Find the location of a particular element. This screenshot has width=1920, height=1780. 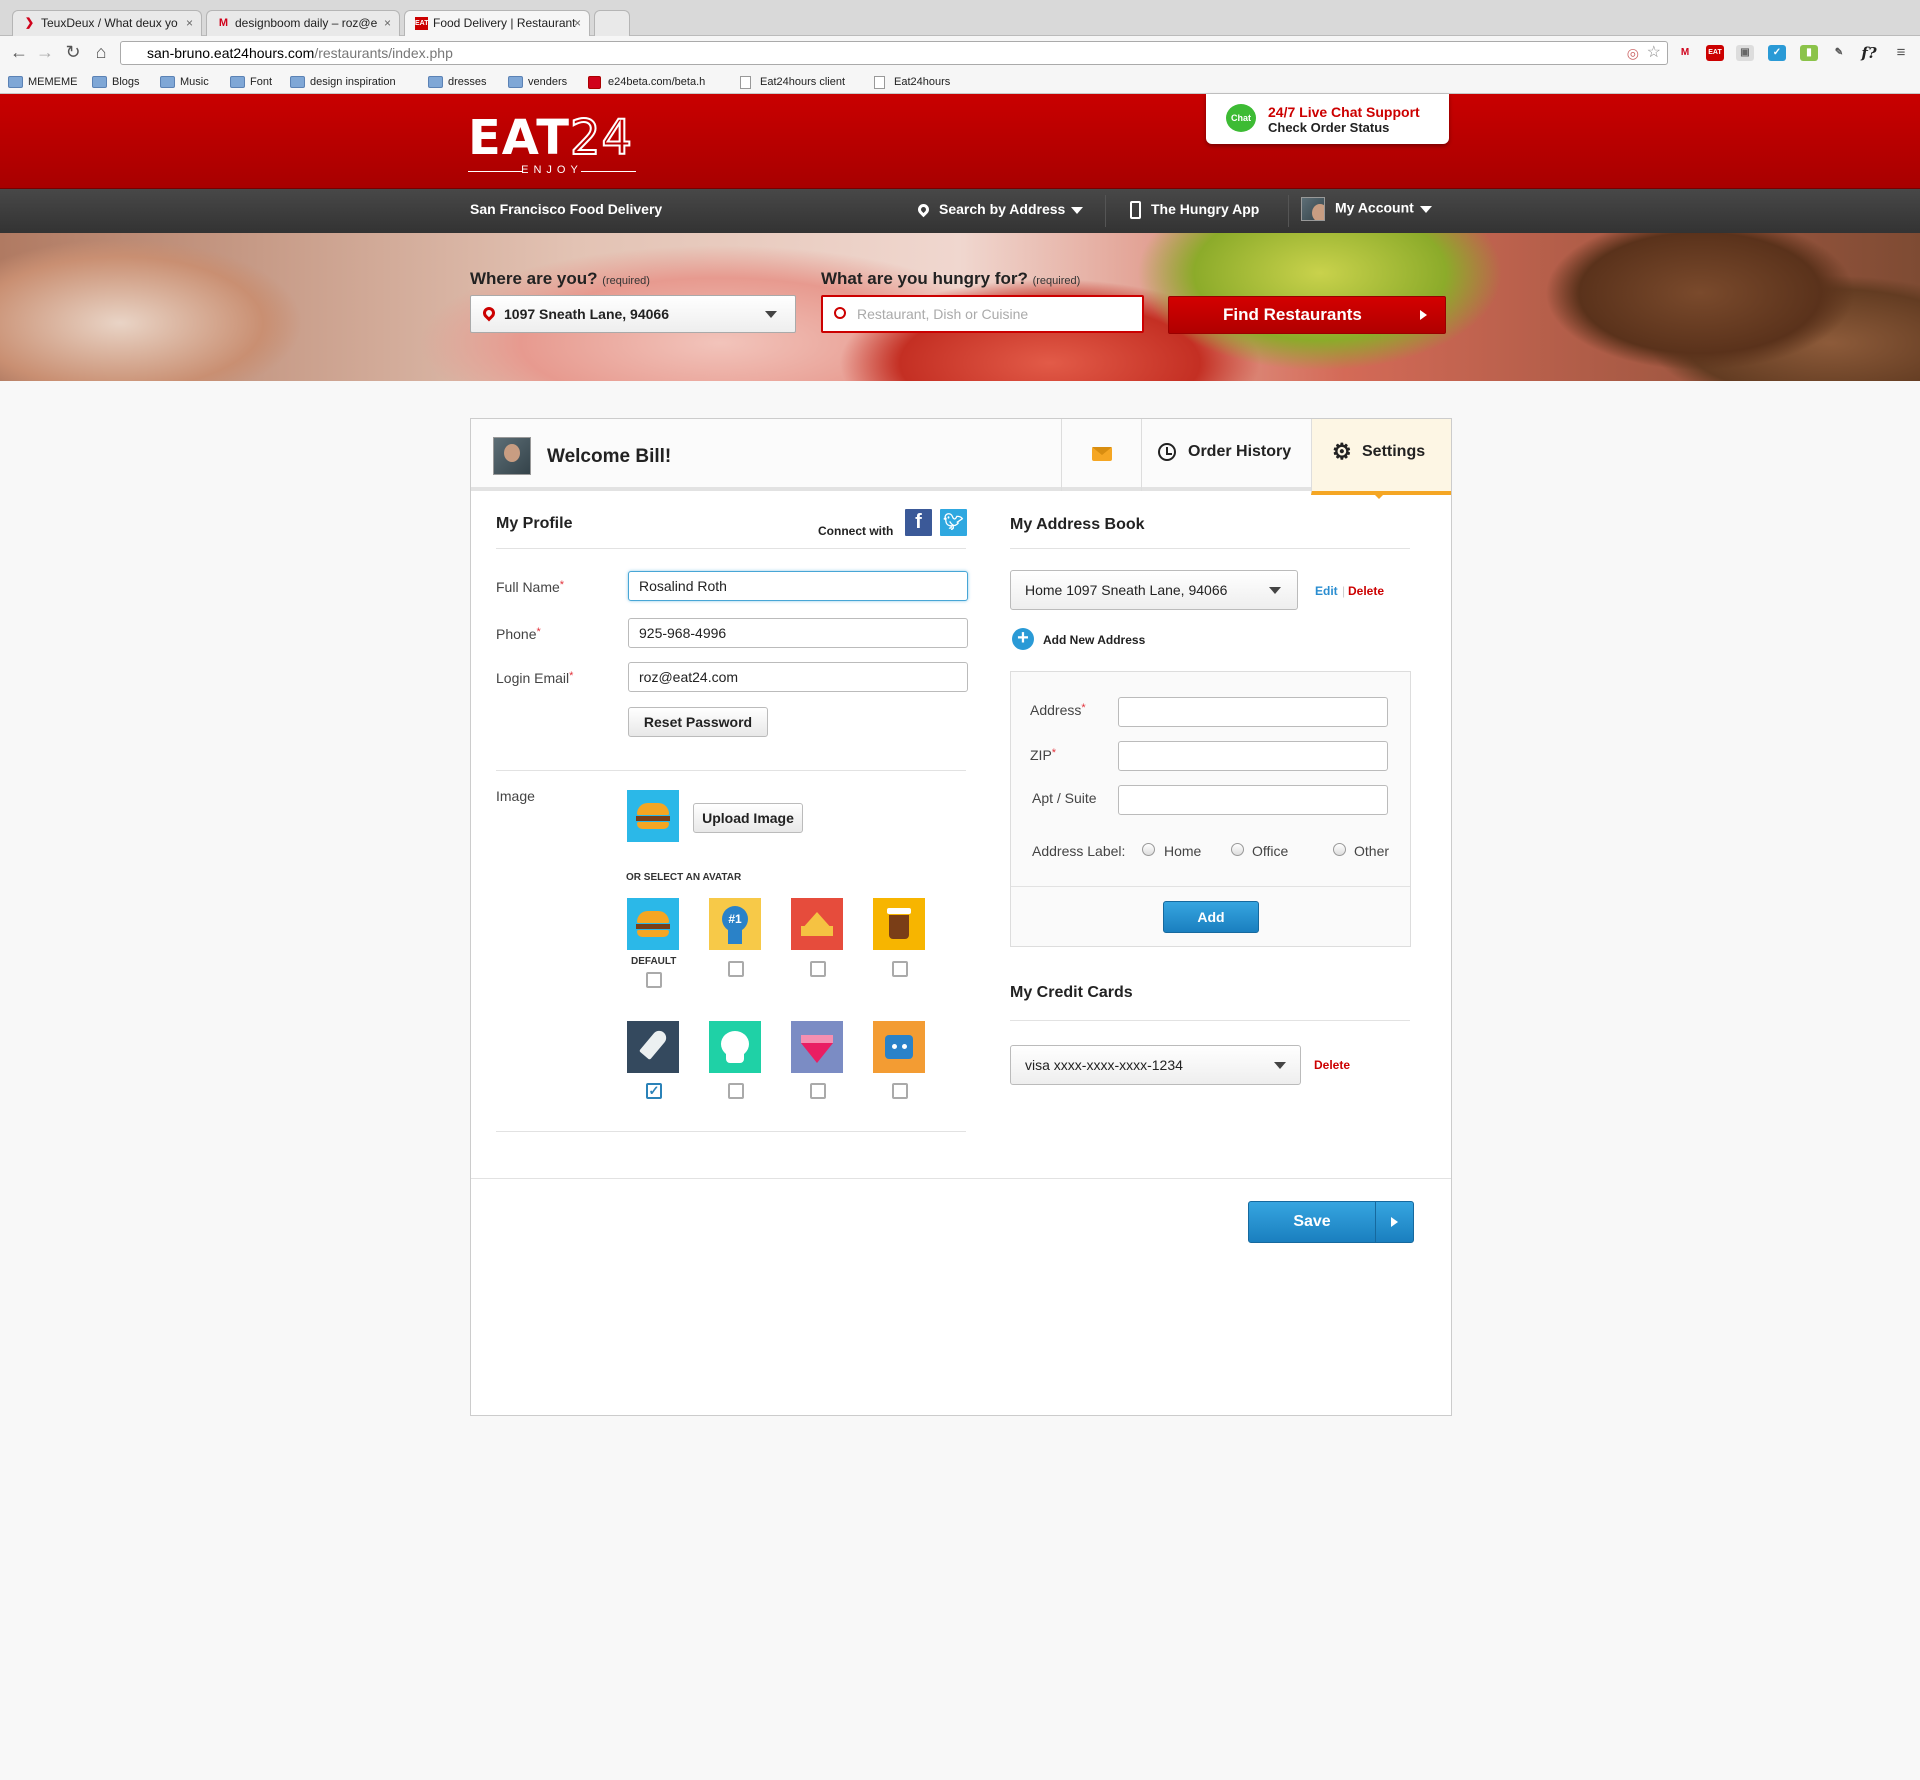

select-avatar-heading: OR SELECT AN AVATAR is located at coordinates (684, 877).